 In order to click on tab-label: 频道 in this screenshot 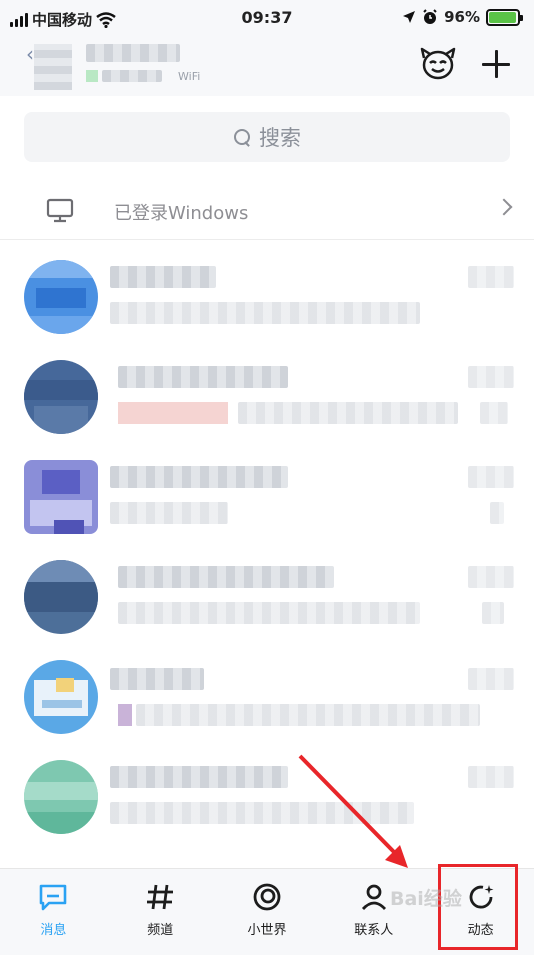, I will do `click(160, 930)`.